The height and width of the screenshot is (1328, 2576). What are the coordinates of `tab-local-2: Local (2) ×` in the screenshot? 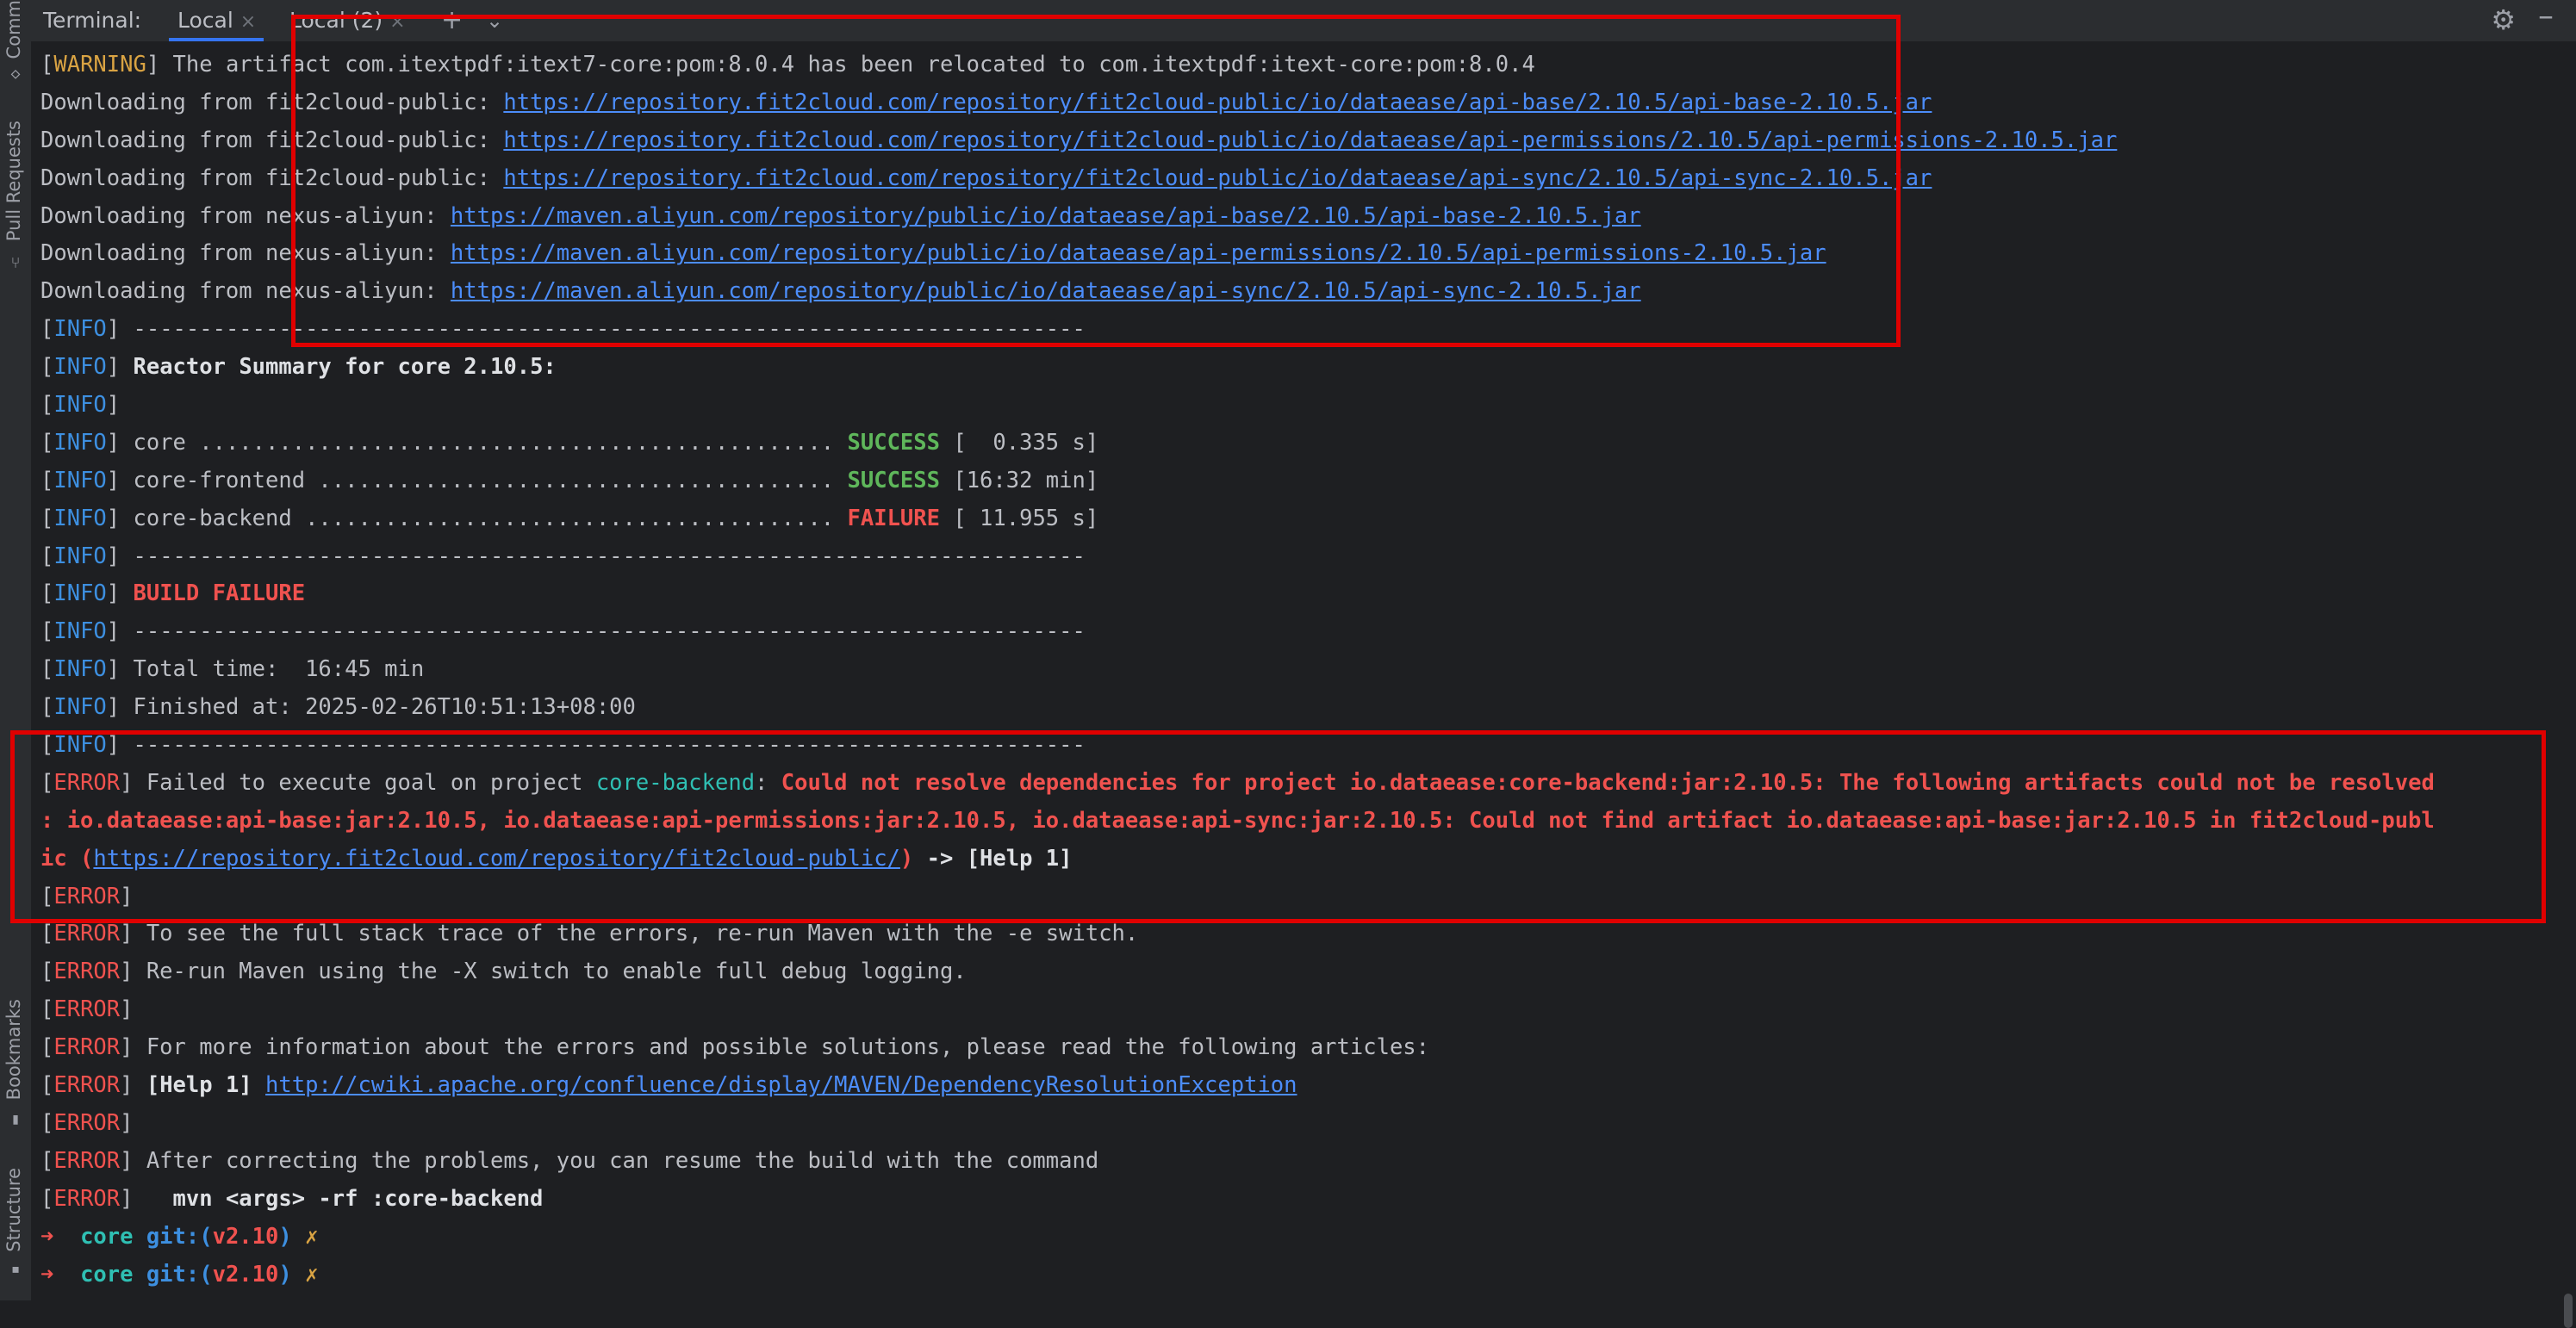 It's located at (363, 20).